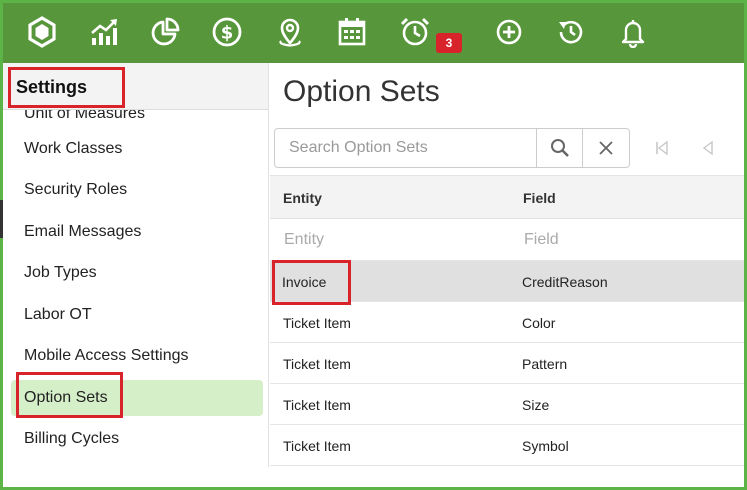 This screenshot has width=747, height=490. What do you see at coordinates (629, 239) in the screenshot?
I see `field-filter-input` at bounding box center [629, 239].